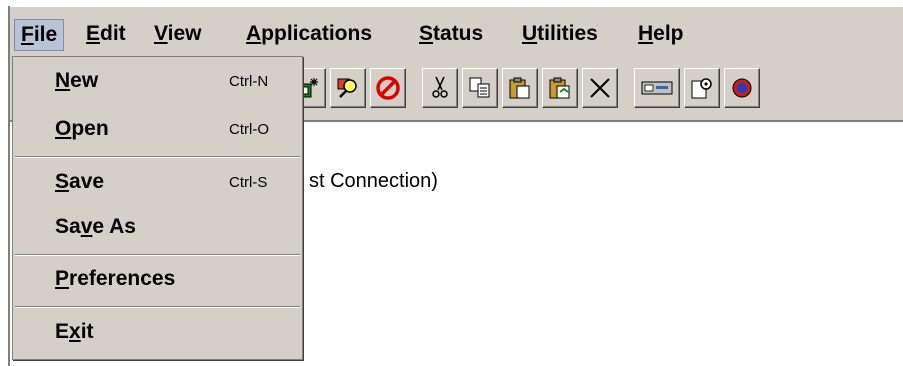  What do you see at coordinates (309, 34) in the screenshot?
I see `menu-applications: Applications` at bounding box center [309, 34].